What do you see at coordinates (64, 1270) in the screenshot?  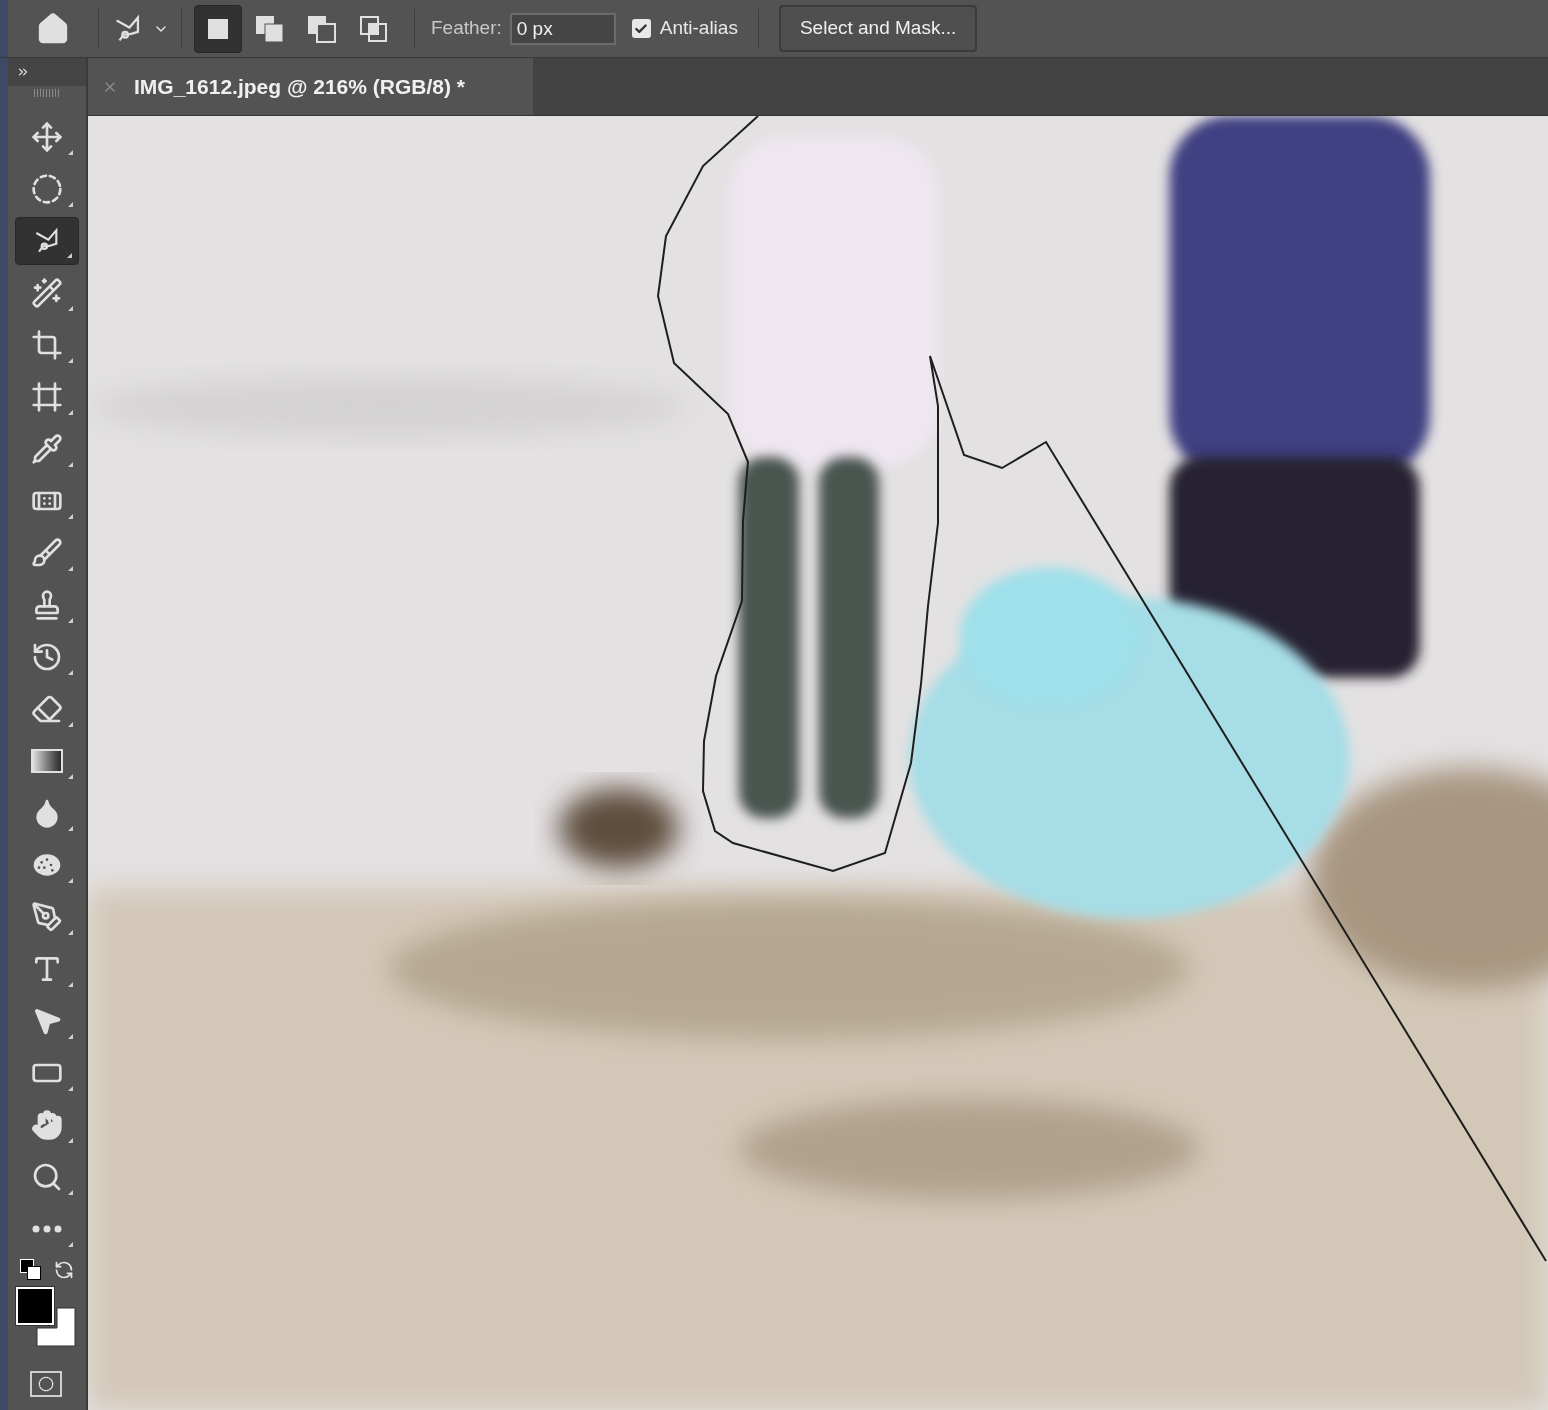 I see `swap-colors-icon` at bounding box center [64, 1270].